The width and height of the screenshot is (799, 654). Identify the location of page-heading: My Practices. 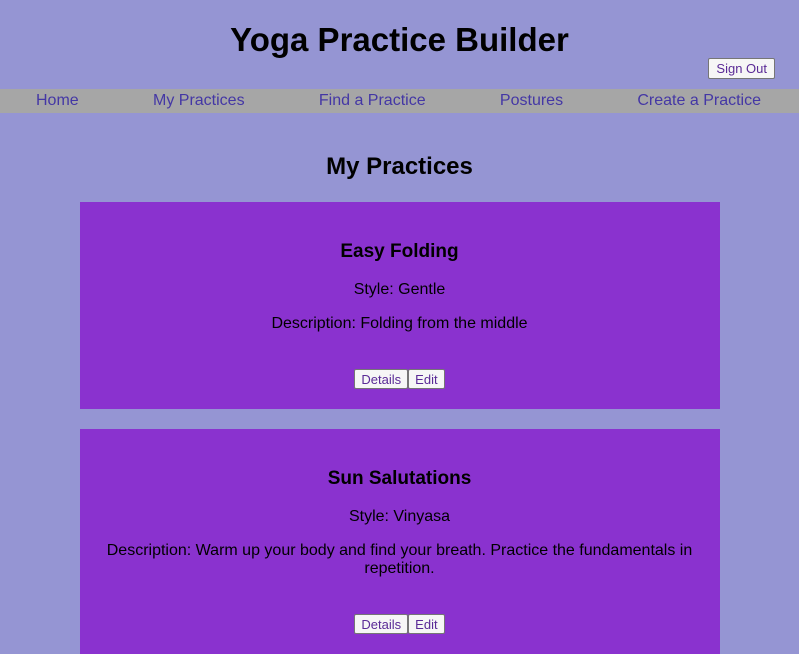
(399, 166).